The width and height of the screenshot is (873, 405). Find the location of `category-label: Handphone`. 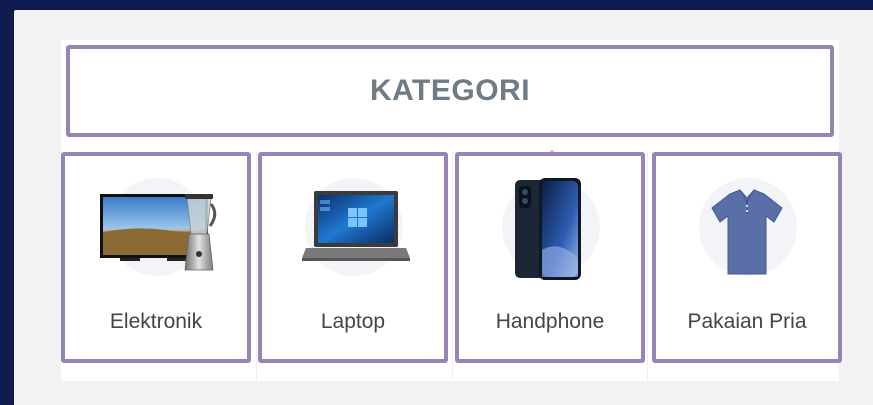

category-label: Handphone is located at coordinates (550, 321).